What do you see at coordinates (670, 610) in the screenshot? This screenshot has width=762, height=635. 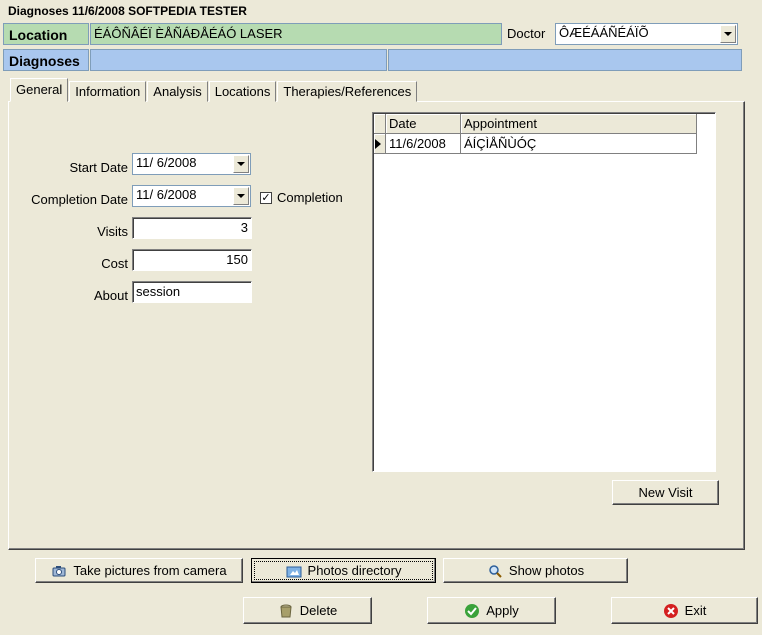 I see `close-icon` at bounding box center [670, 610].